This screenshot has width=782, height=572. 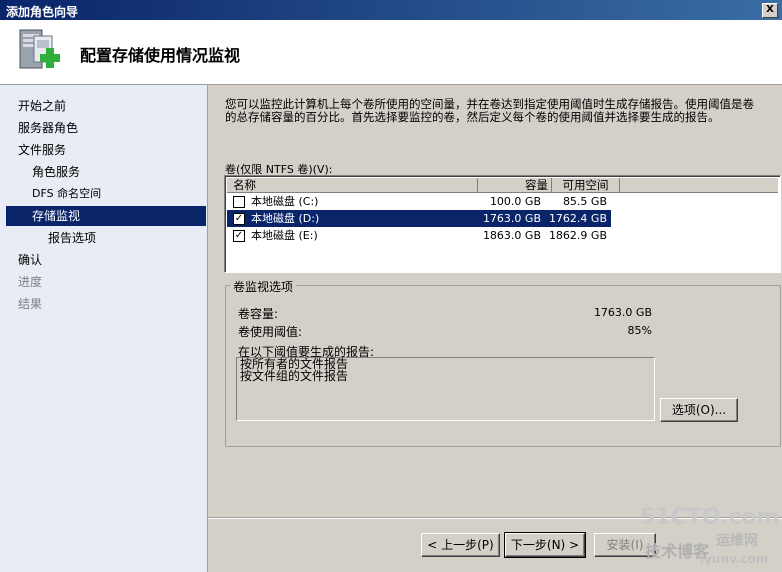 I want to click on volume-name: 本地磁盘 (C:), so click(x=285, y=201).